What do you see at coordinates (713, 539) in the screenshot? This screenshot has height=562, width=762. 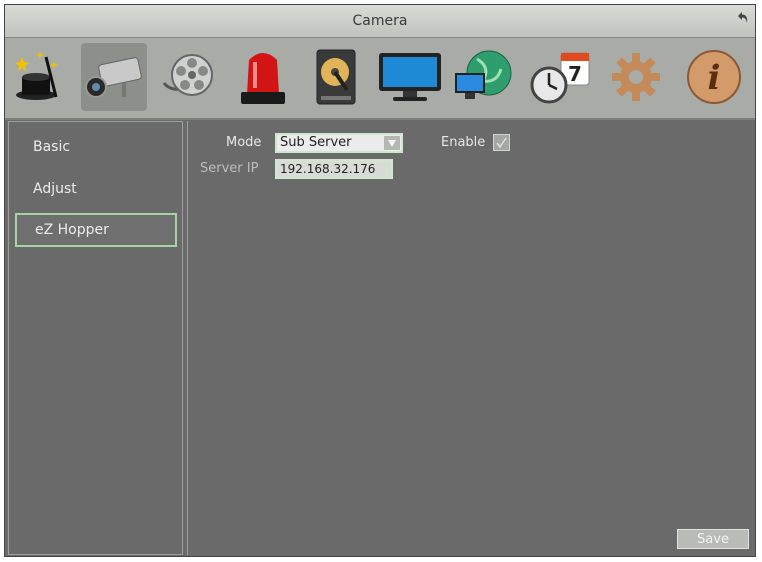 I see `save-button: Save` at bounding box center [713, 539].